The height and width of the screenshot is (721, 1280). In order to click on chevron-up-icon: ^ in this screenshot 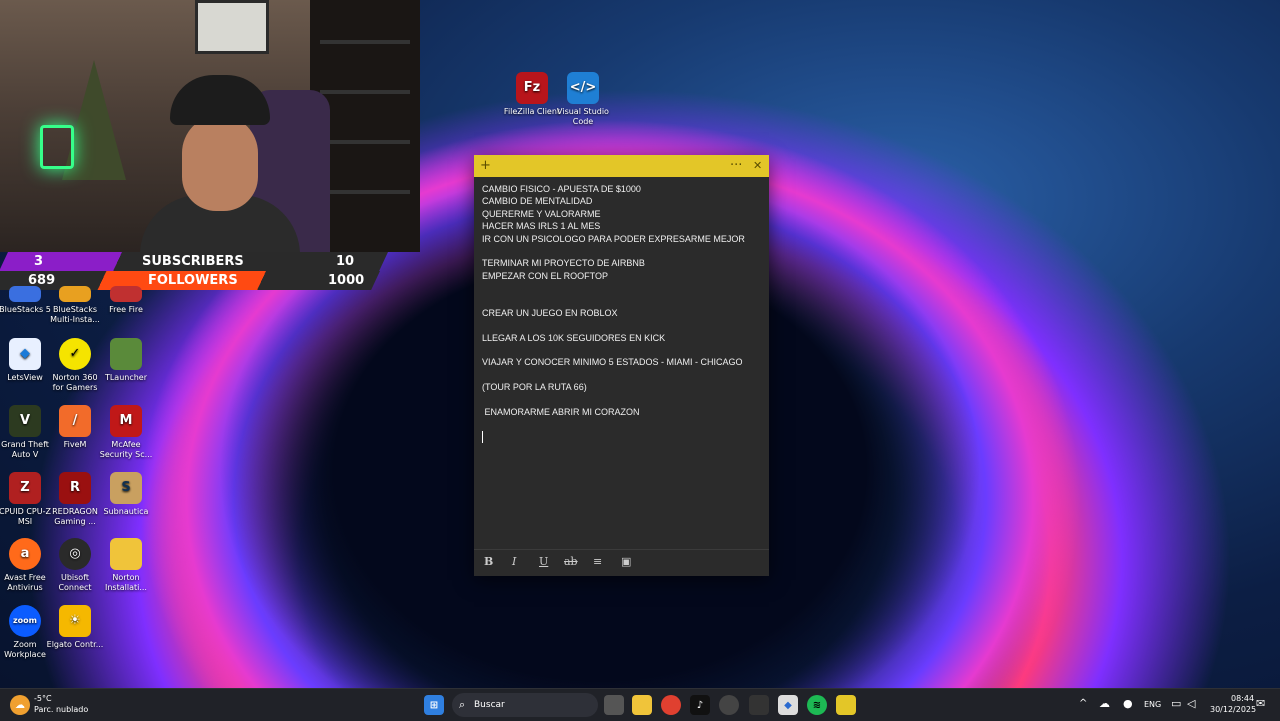, I will do `click(1083, 703)`.